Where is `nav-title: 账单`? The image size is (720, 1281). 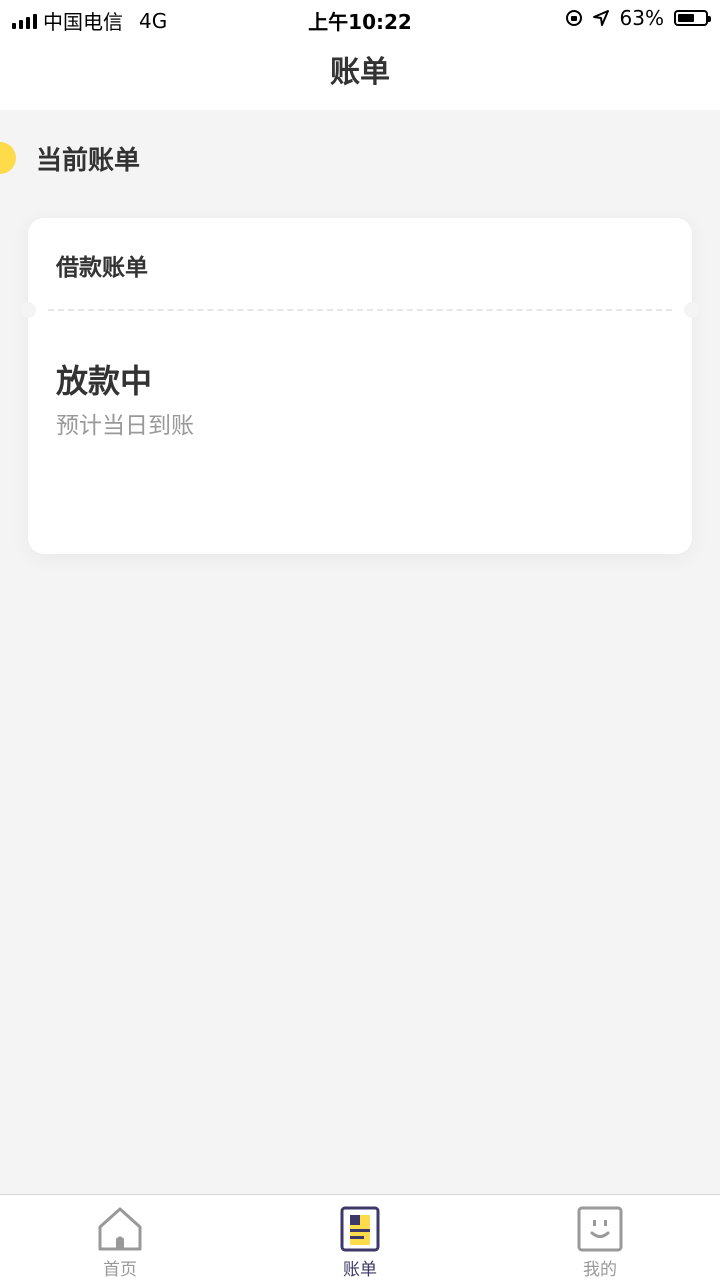 nav-title: 账单 is located at coordinates (360, 73).